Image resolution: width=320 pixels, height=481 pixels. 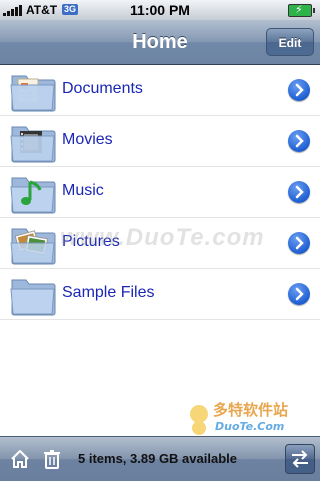 What do you see at coordinates (20, 459) in the screenshot?
I see `home-icon` at bounding box center [20, 459].